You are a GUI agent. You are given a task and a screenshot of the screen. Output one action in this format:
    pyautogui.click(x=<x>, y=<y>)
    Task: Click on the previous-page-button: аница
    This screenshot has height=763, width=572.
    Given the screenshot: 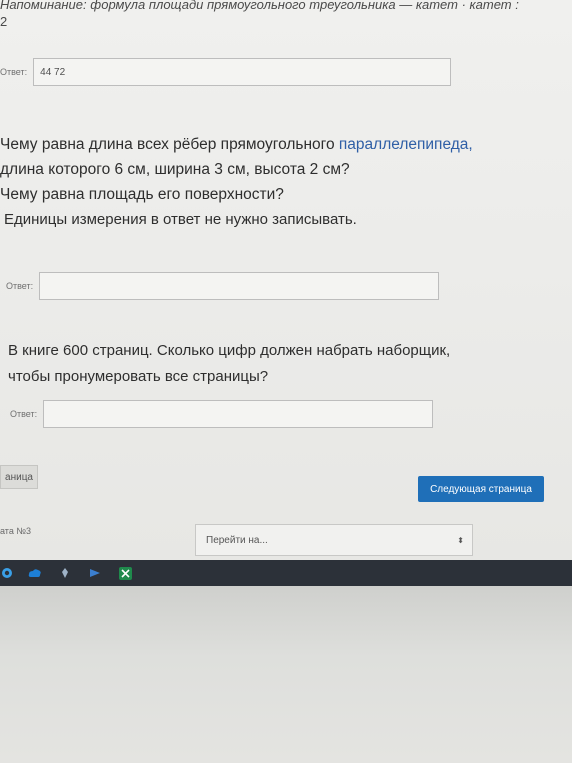 What is the action you would take?
    pyautogui.click(x=19, y=477)
    